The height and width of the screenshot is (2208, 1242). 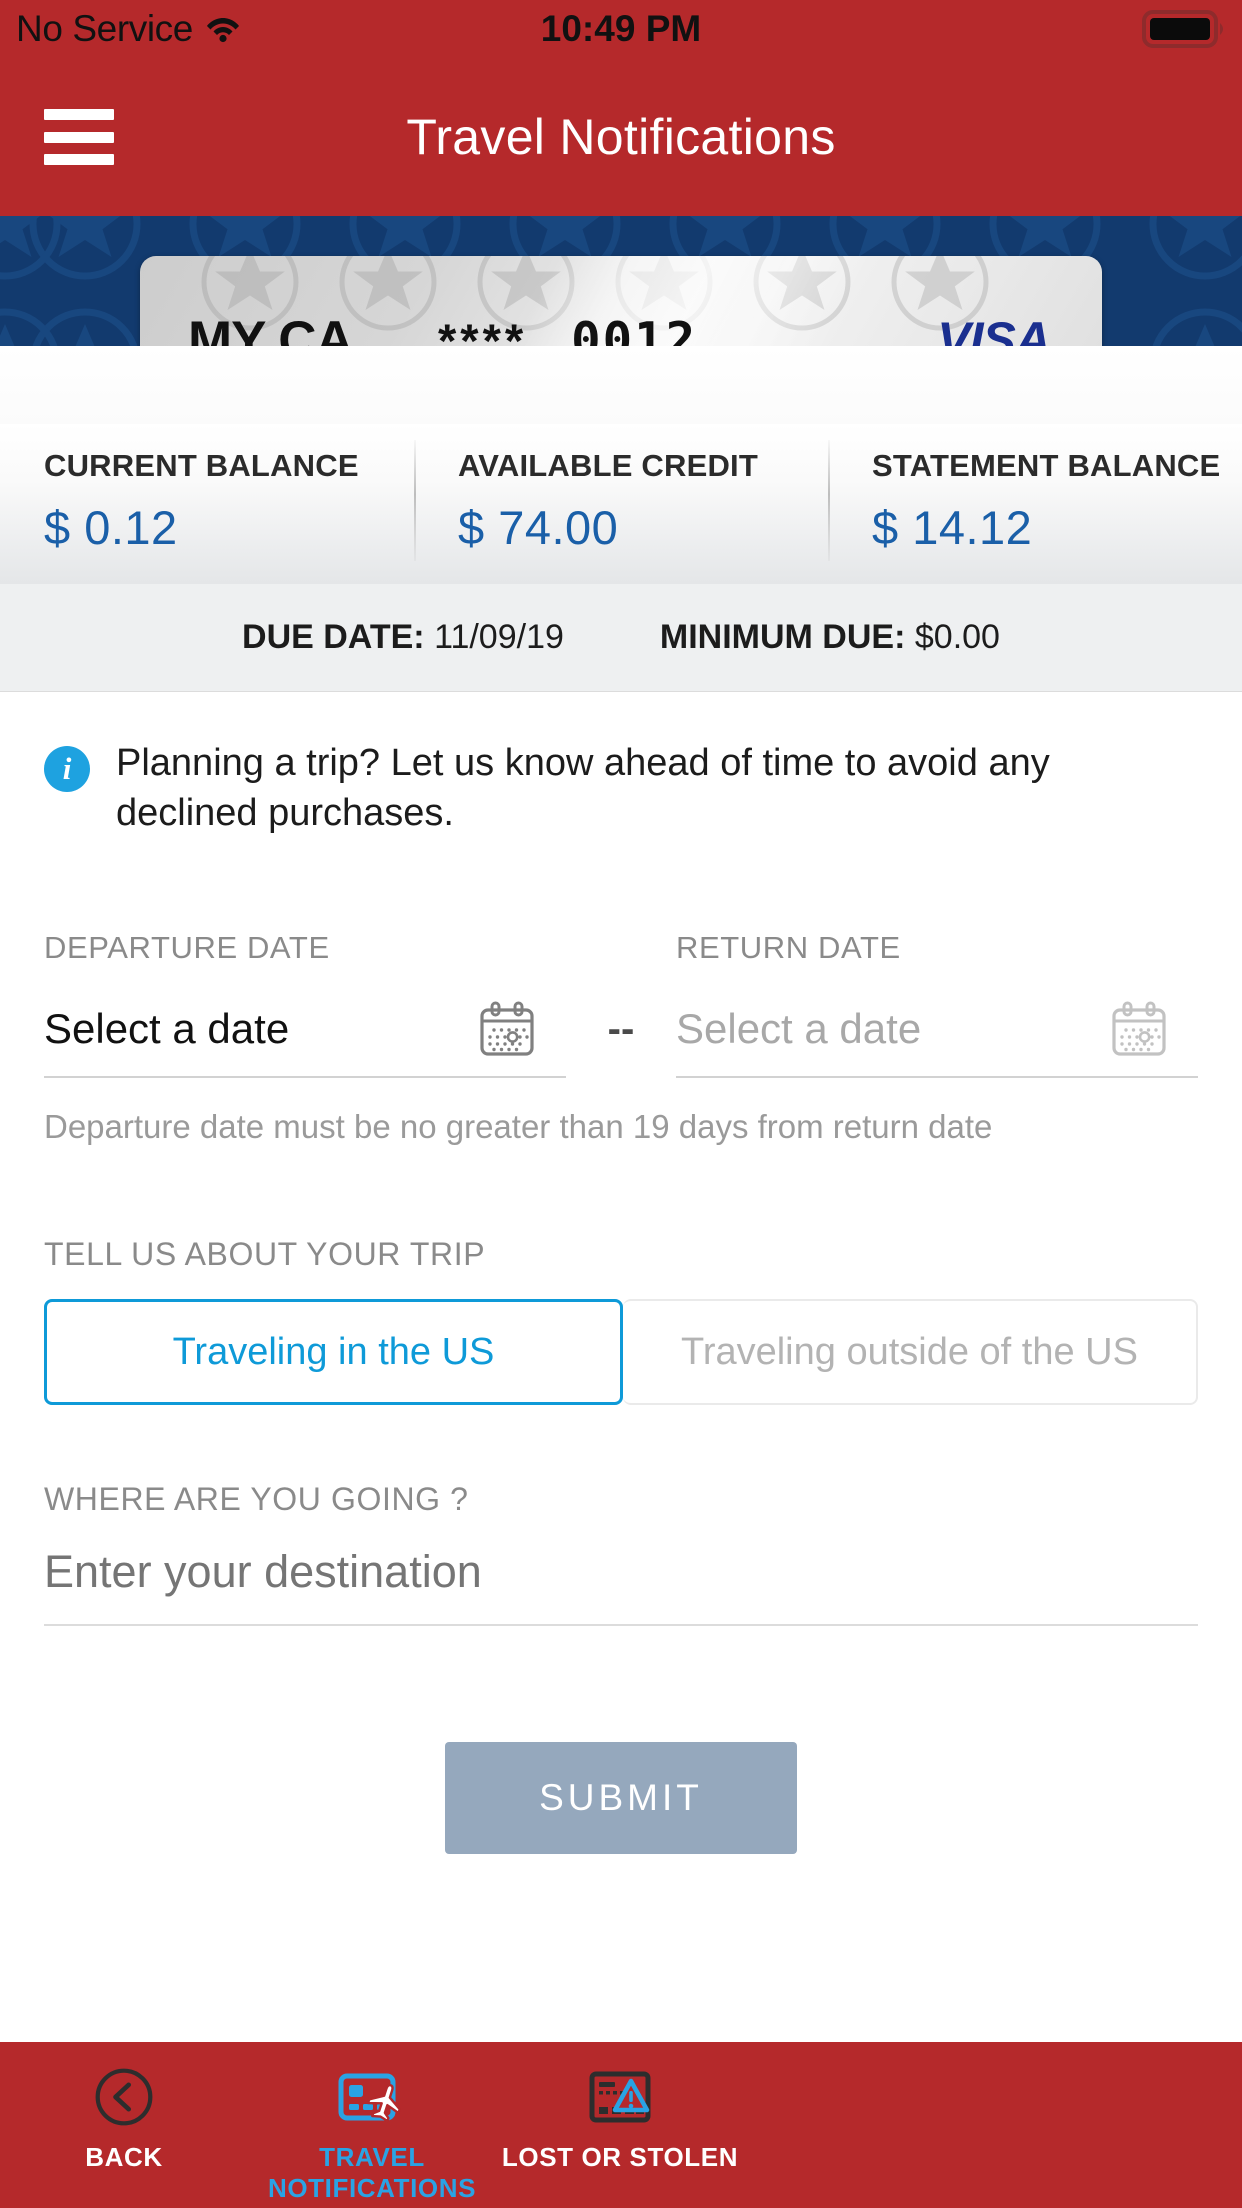 I want to click on card-hero-banner: MY CA... **** 0012 VISA, so click(x=621, y=281).